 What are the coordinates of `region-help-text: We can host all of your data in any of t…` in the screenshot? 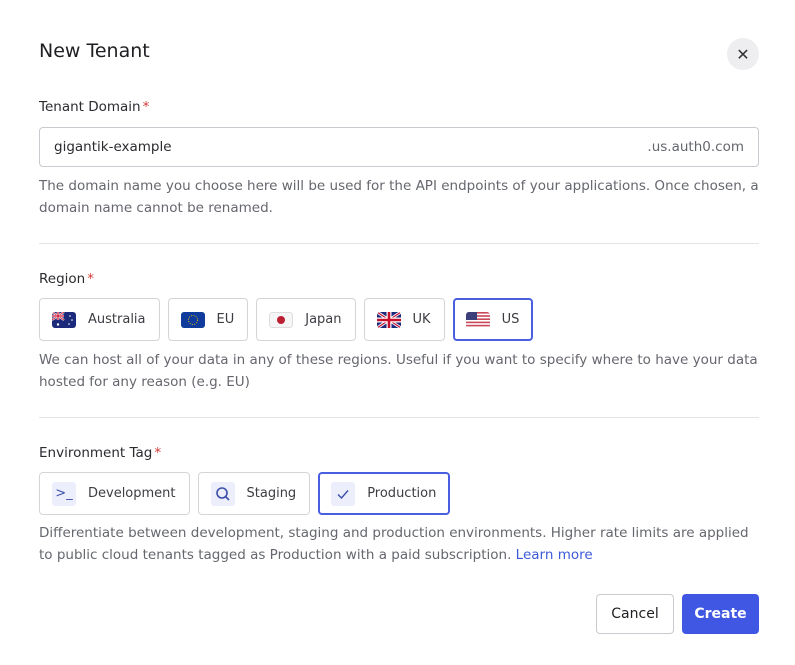 It's located at (398, 371).